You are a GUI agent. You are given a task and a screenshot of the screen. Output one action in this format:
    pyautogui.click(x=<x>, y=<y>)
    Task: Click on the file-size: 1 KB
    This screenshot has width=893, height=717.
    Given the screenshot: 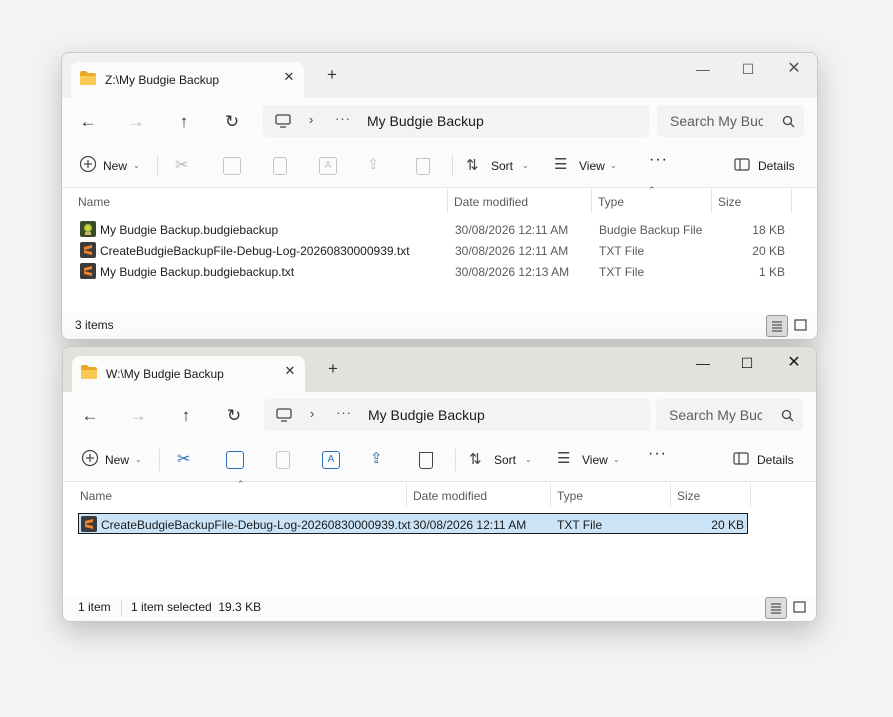 What is the action you would take?
    pyautogui.click(x=771, y=272)
    